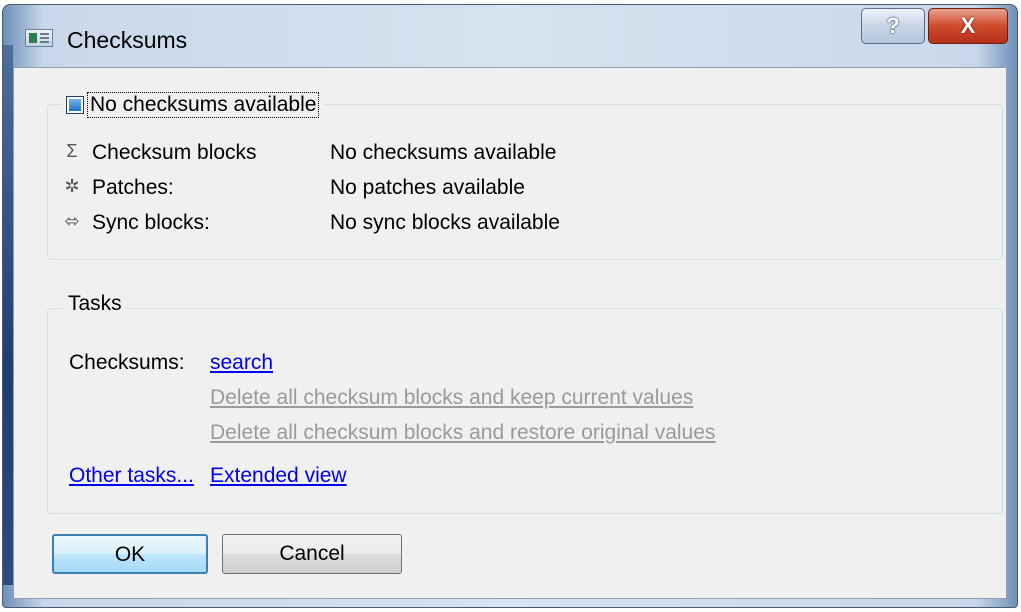  I want to click on close-button: X, so click(968, 26).